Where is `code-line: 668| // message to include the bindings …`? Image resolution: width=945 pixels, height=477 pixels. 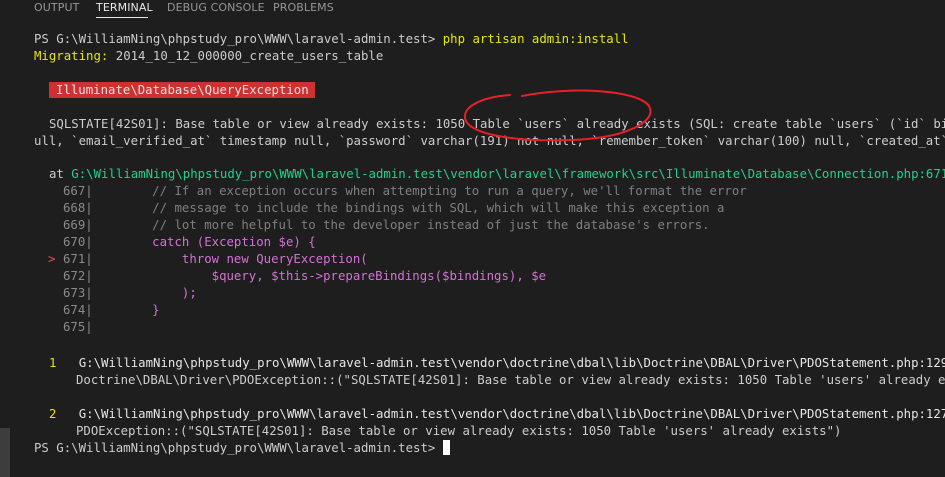 code-line: 668| // message to include the bindings … is located at coordinates (386, 208).